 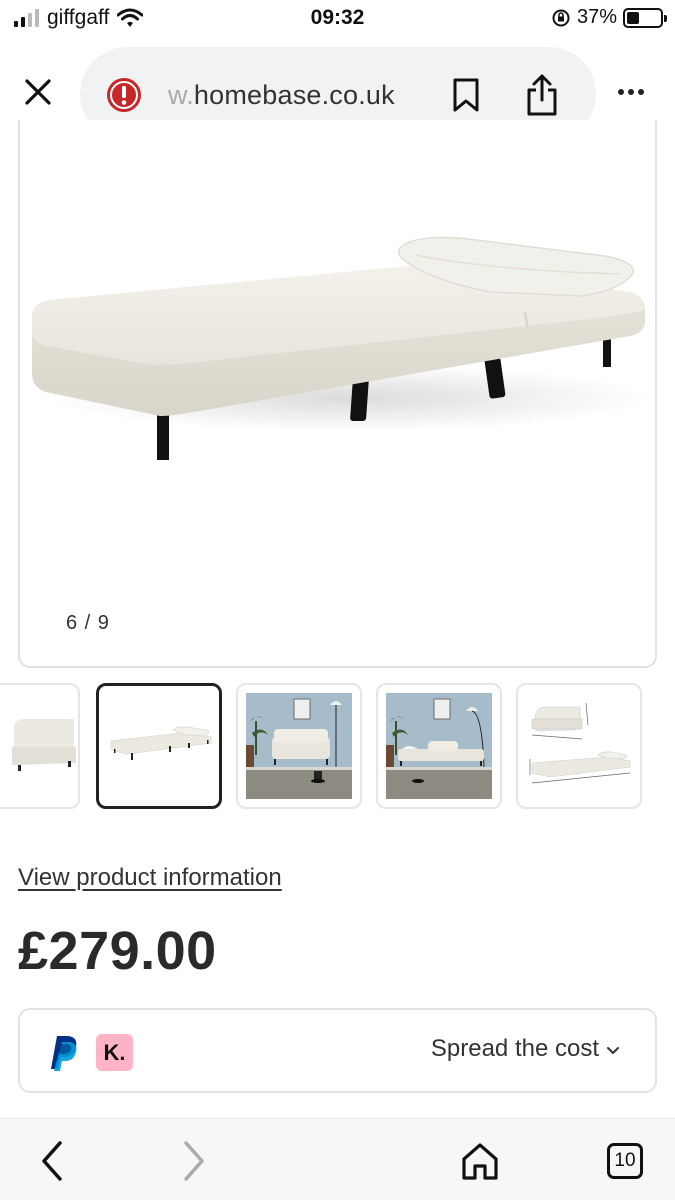 What do you see at coordinates (337, 1159) in the screenshot?
I see `browser-bottom-bar: 10` at bounding box center [337, 1159].